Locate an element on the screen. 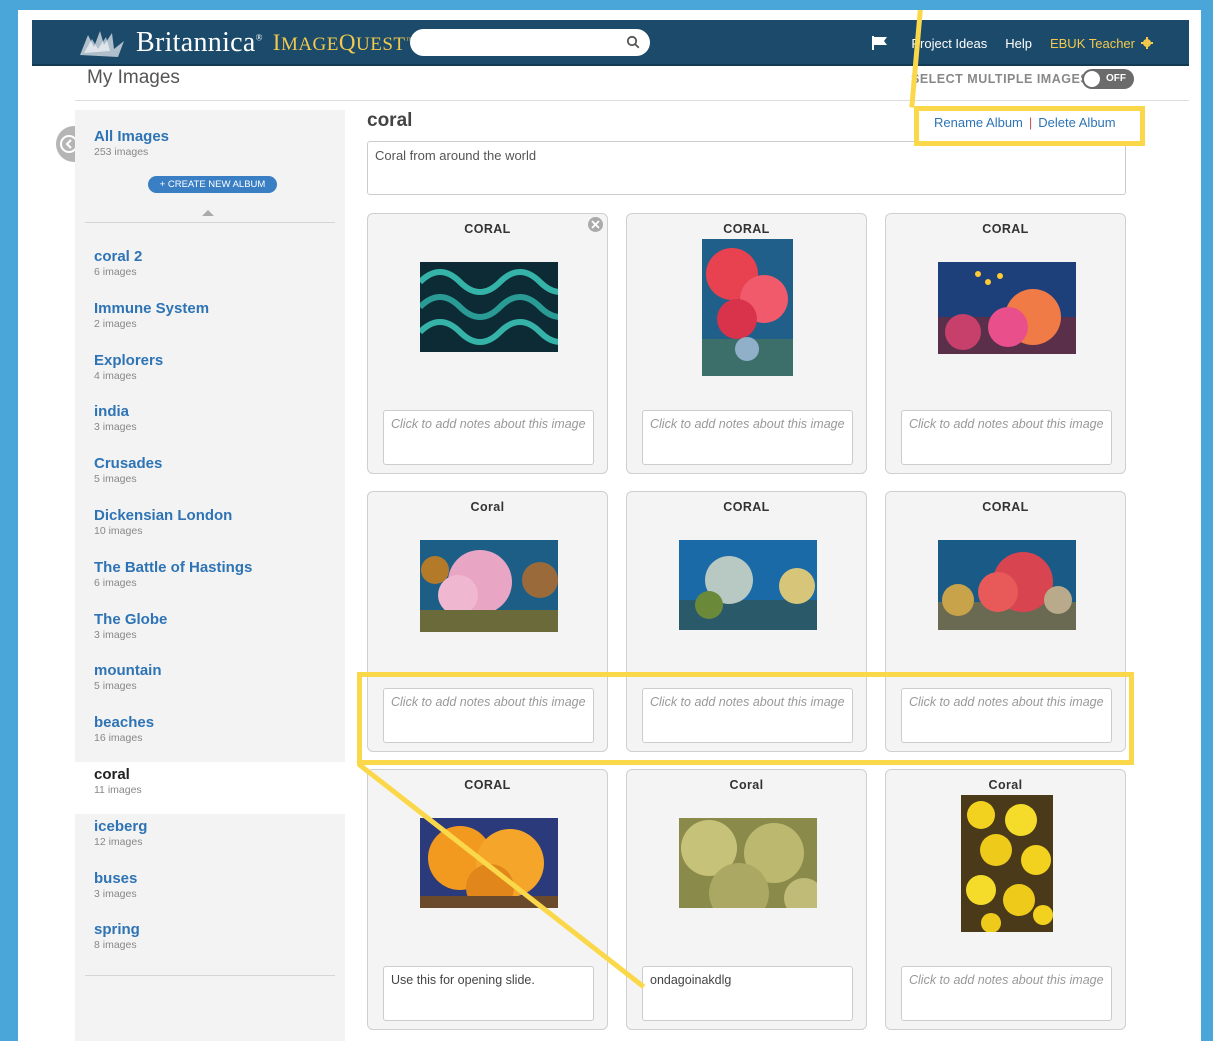 The height and width of the screenshot is (1041, 1213). album-count: 16 images is located at coordinates (118, 738).